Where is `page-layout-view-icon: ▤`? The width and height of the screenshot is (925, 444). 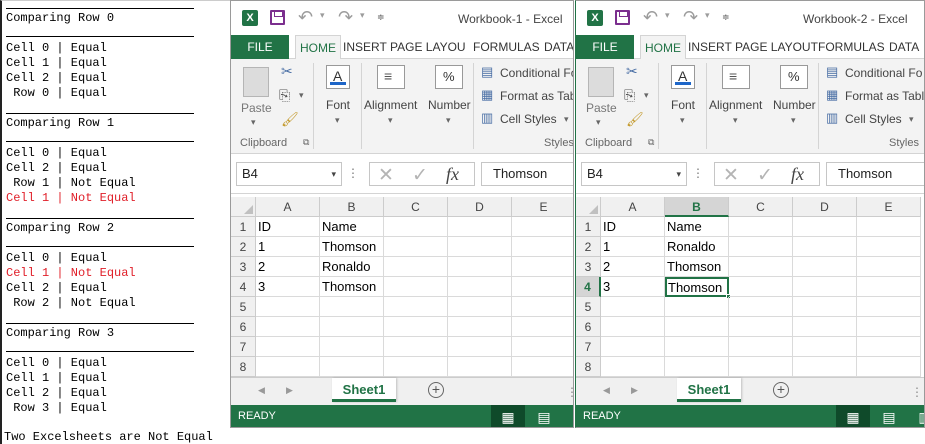
page-layout-view-icon: ▤ is located at coordinates (889, 416).